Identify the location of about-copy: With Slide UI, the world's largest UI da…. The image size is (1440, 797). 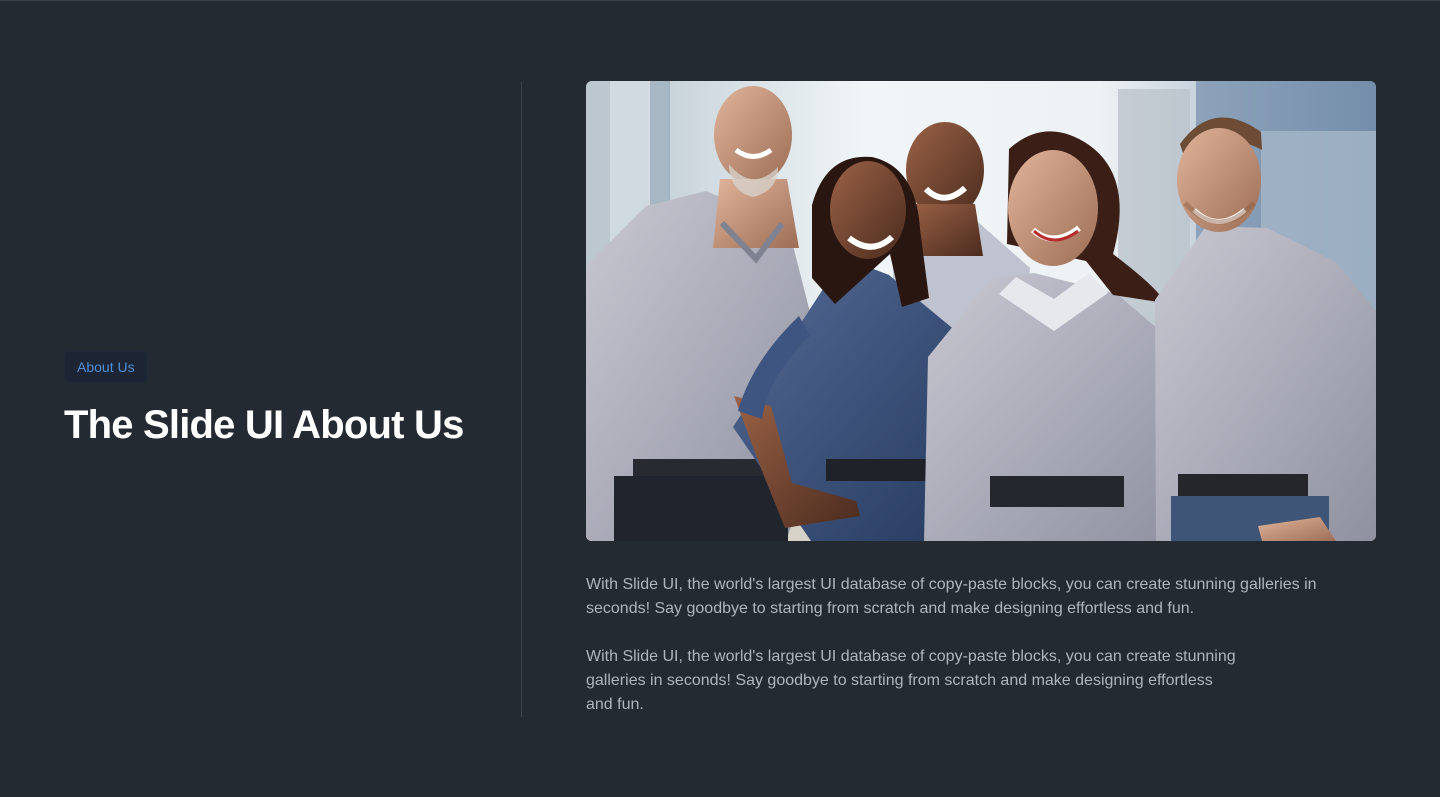
(981, 645).